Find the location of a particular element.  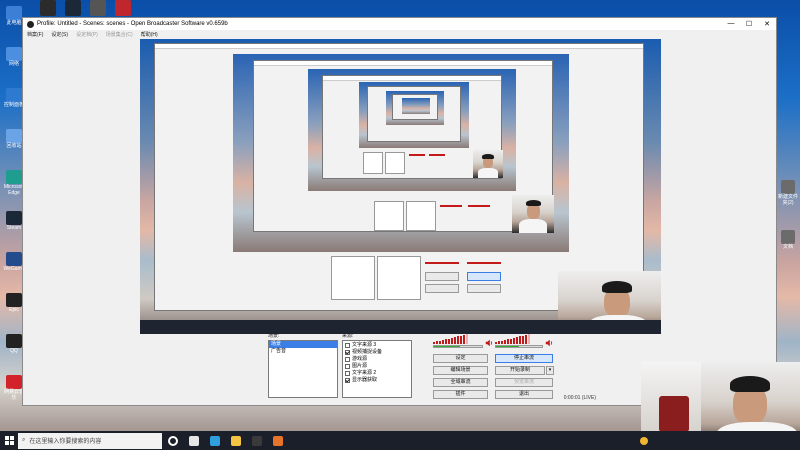

close-button: ✕ is located at coordinates (767, 24).